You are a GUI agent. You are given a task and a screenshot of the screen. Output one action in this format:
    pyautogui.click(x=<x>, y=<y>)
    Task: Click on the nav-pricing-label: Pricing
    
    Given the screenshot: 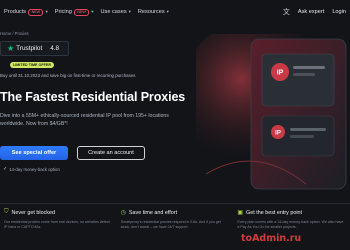 What is the action you would take?
    pyautogui.click(x=63, y=12)
    